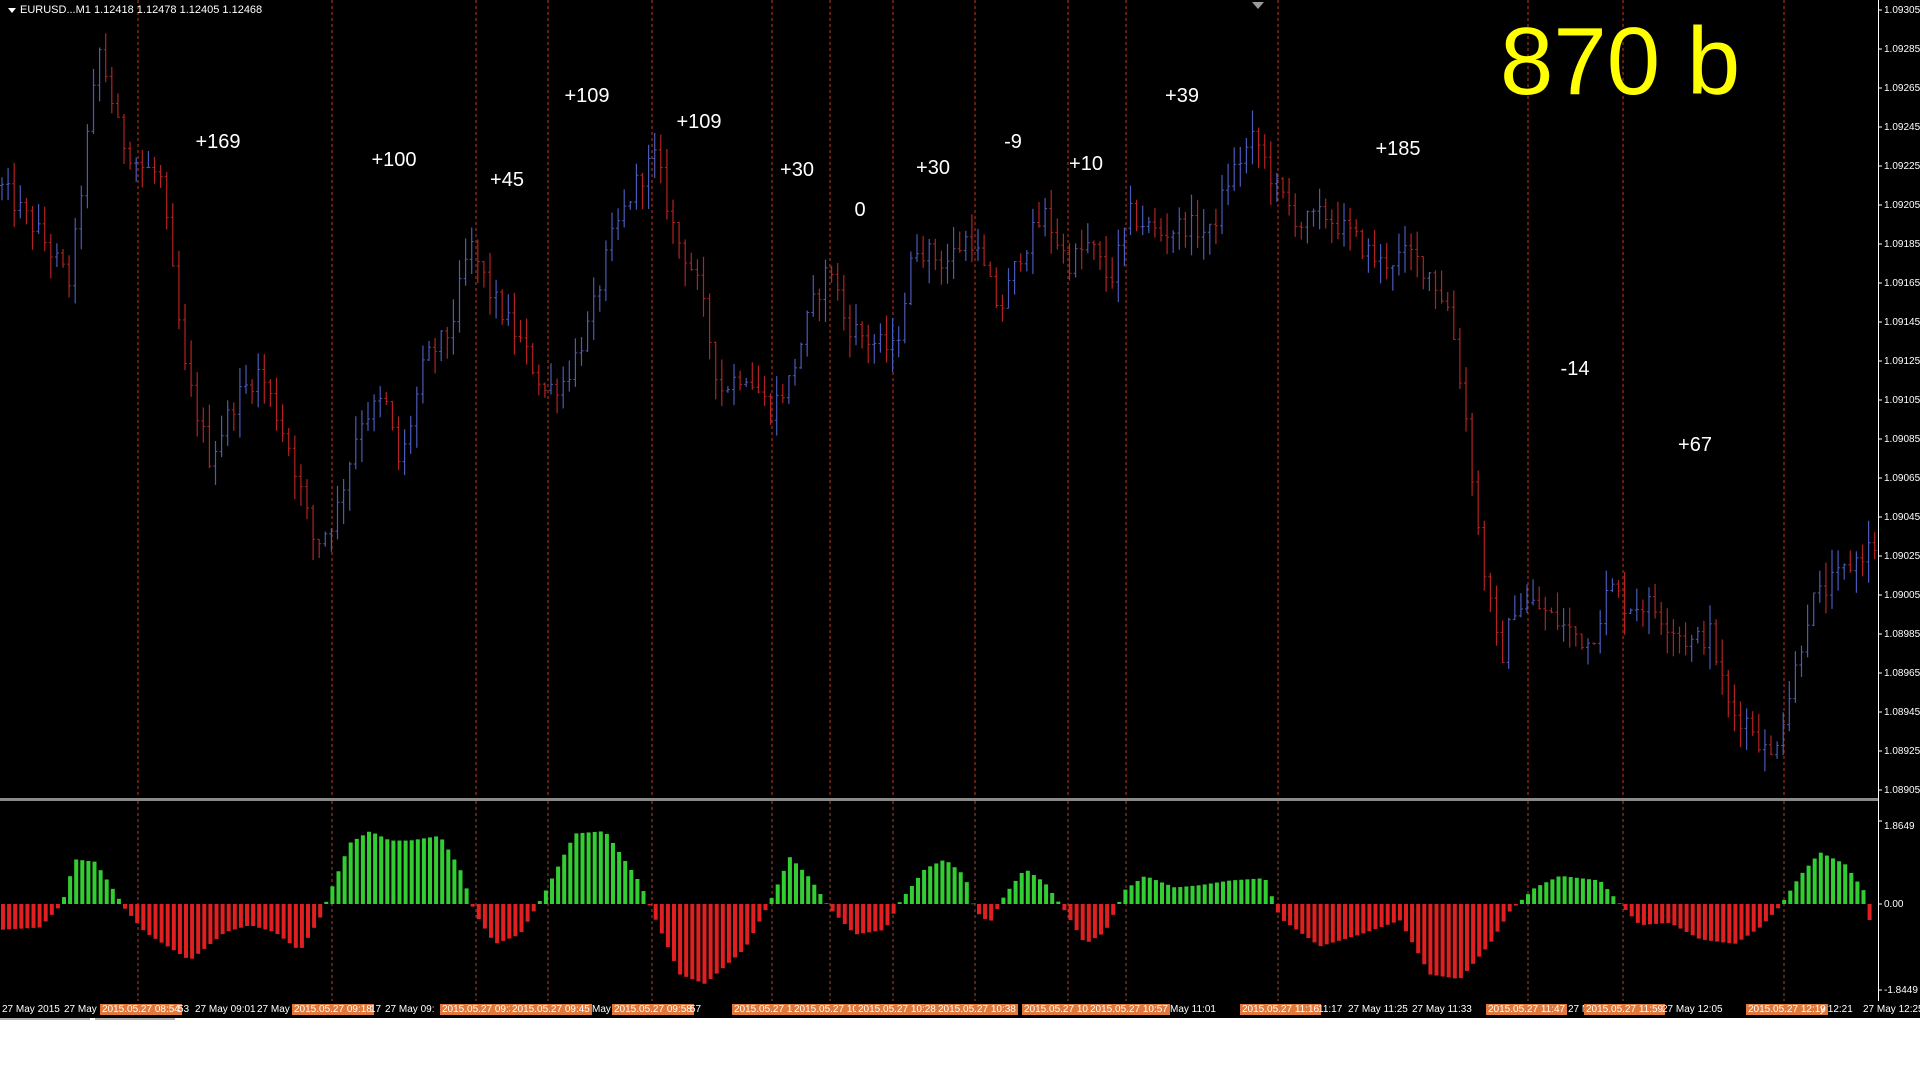 The height and width of the screenshot is (1084, 1920). What do you see at coordinates (1398, 149) in the screenshot?
I see `trade-pips-label: +185` at bounding box center [1398, 149].